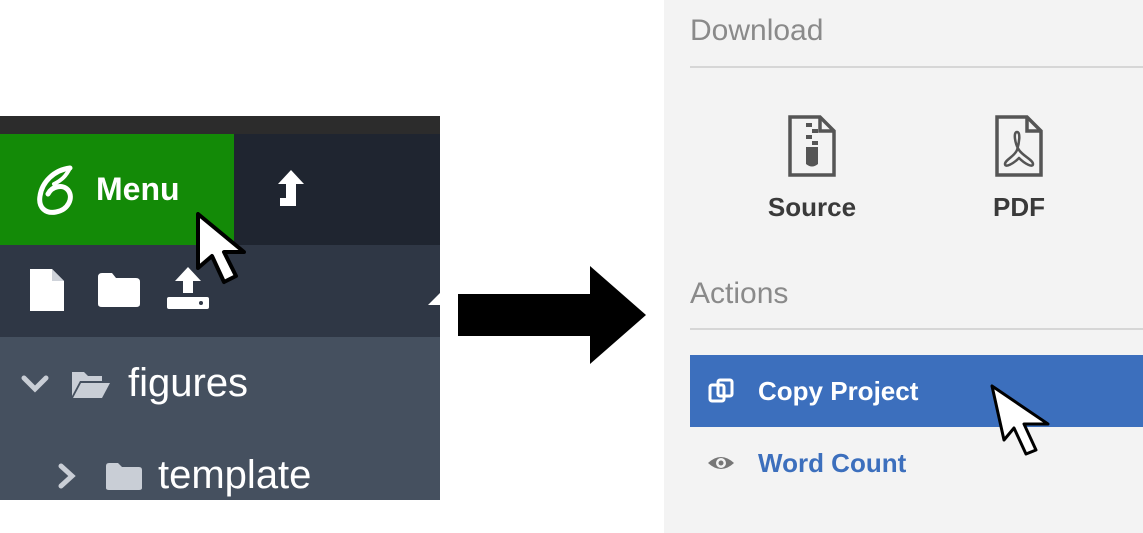 The width and height of the screenshot is (1143, 533). What do you see at coordinates (67, 476) in the screenshot?
I see `chevron-right-icon` at bounding box center [67, 476].